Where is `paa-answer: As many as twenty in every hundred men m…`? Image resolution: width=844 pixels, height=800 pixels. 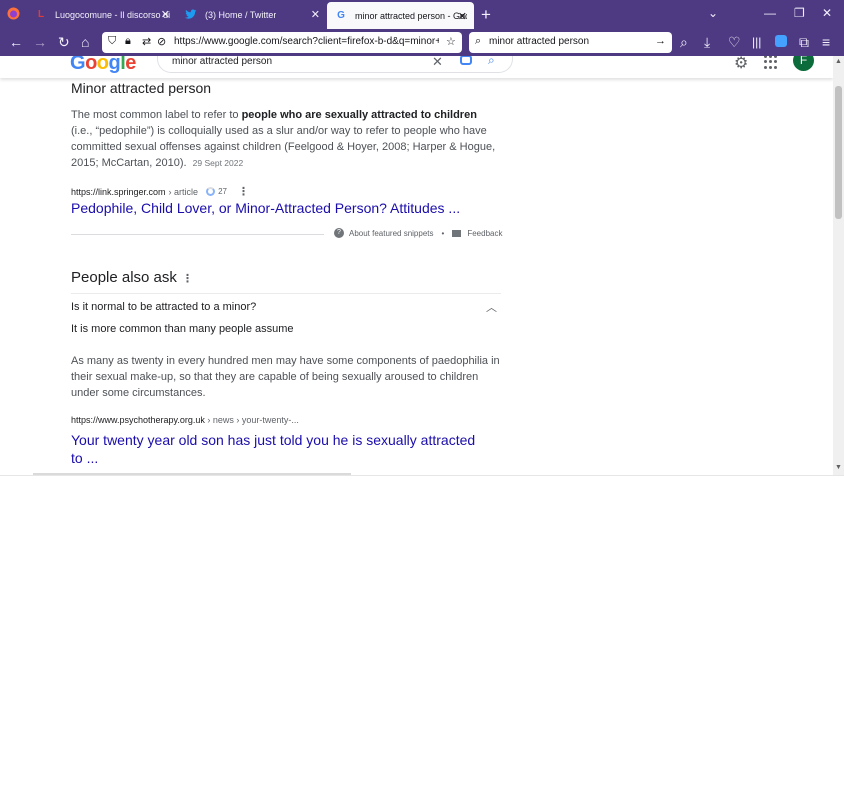
paa-answer: As many as twenty in every hundred men m… is located at coordinates (285, 377).